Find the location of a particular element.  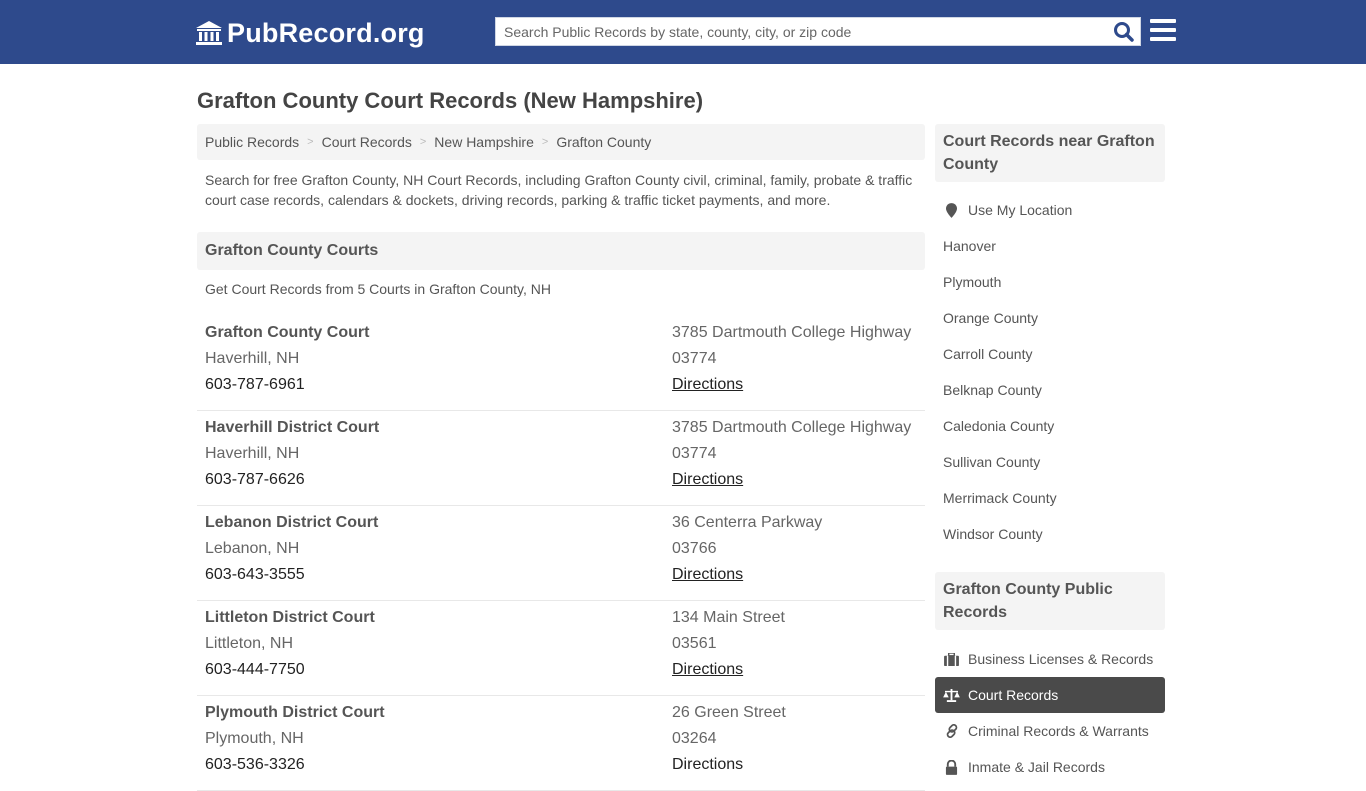

court-phone: 603-787-6961 is located at coordinates (287, 385).